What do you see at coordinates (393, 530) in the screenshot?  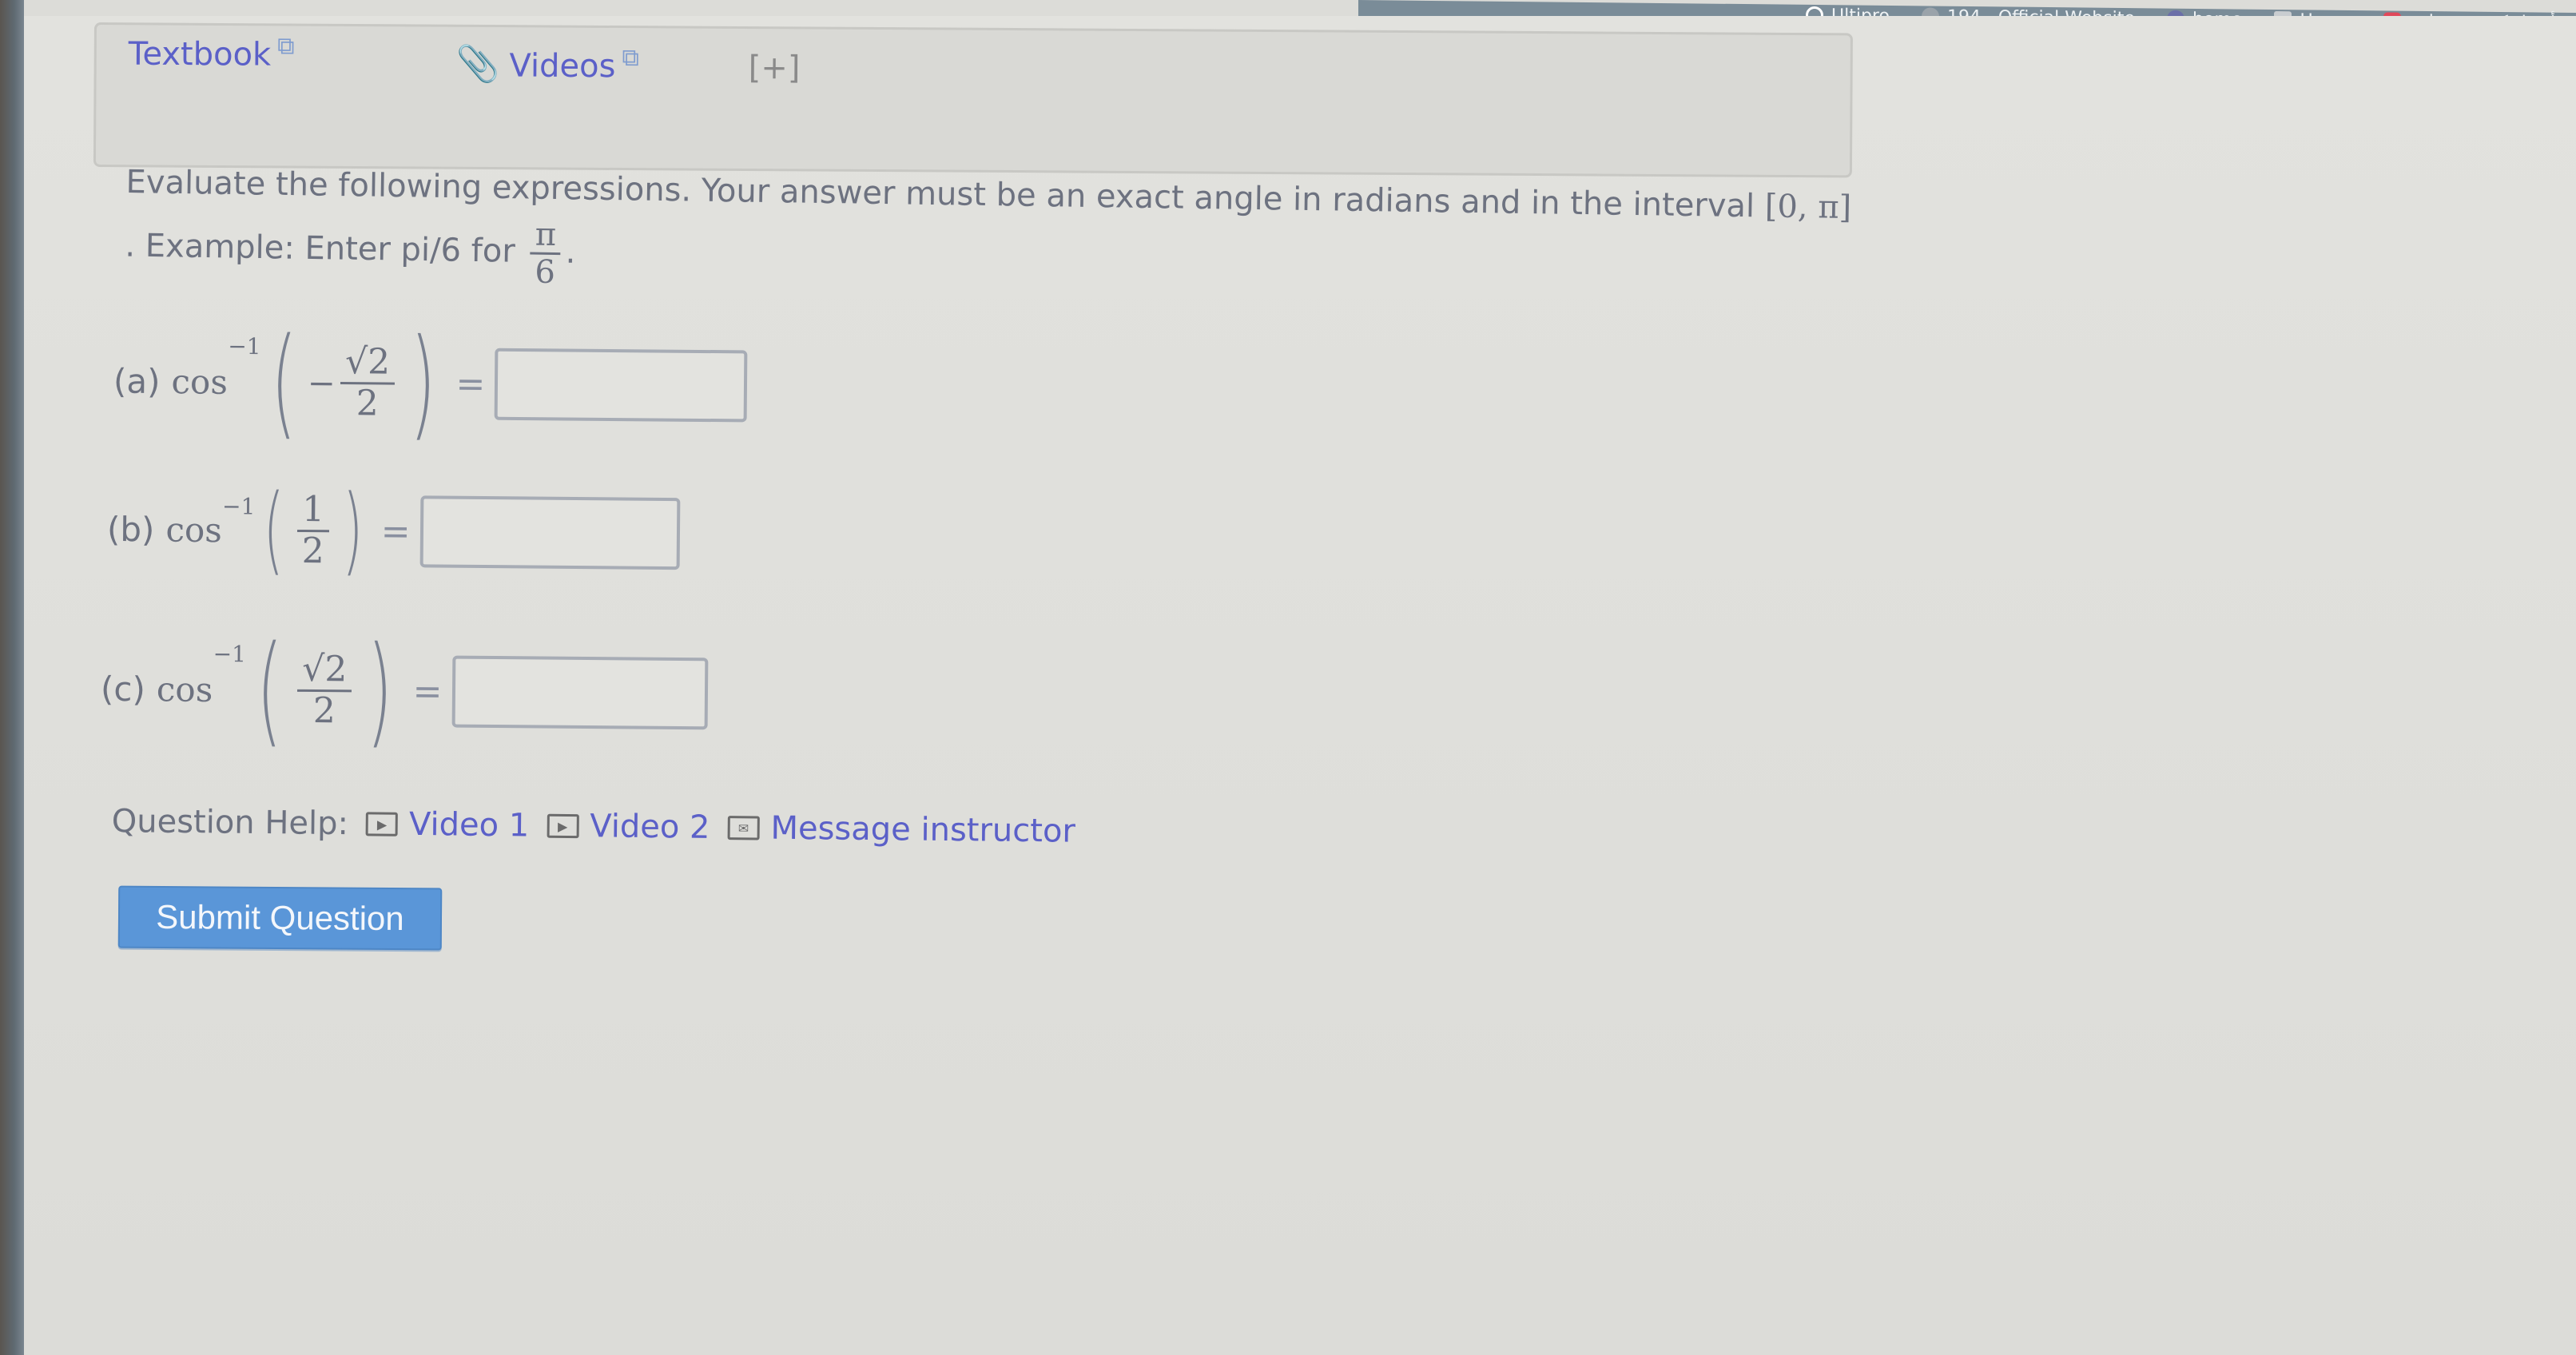 I see `part-b: (b) cos −1 ( 1 2 ) =` at bounding box center [393, 530].